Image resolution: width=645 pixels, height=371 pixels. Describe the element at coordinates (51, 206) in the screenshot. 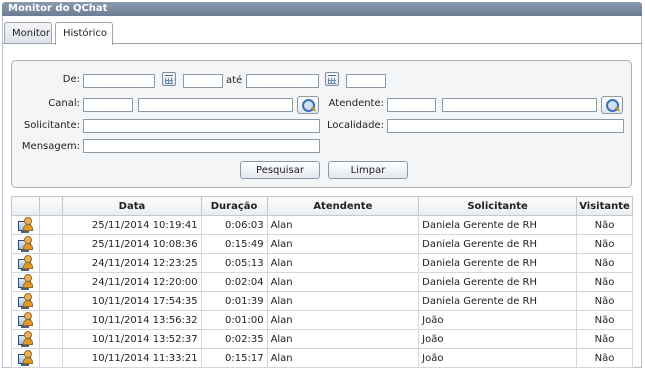

I see `header-blank` at that location.